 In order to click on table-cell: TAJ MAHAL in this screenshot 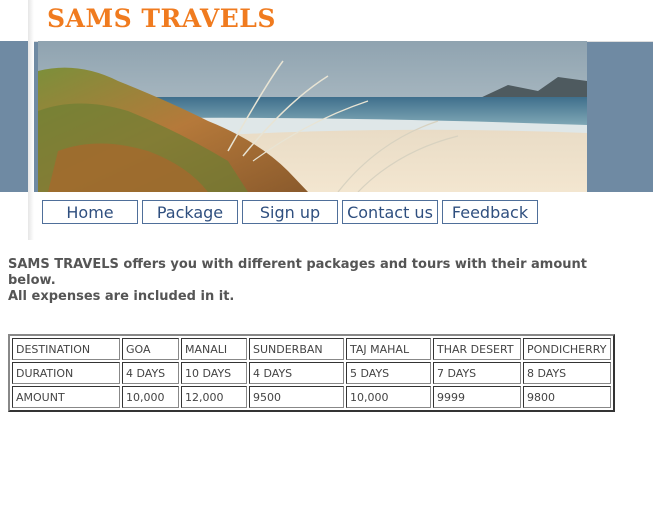, I will do `click(388, 349)`.